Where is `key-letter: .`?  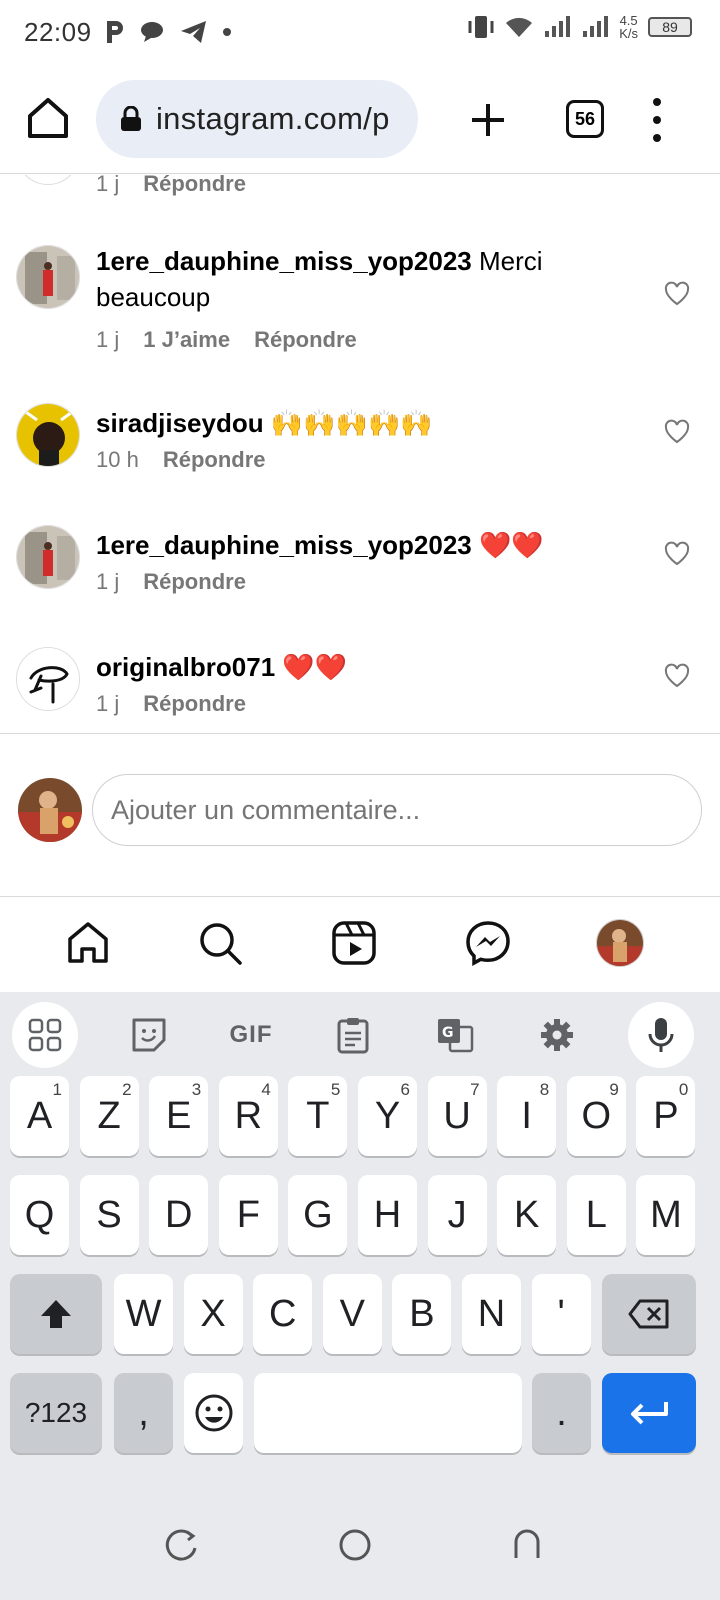 key-letter: . is located at coordinates (561, 1412).